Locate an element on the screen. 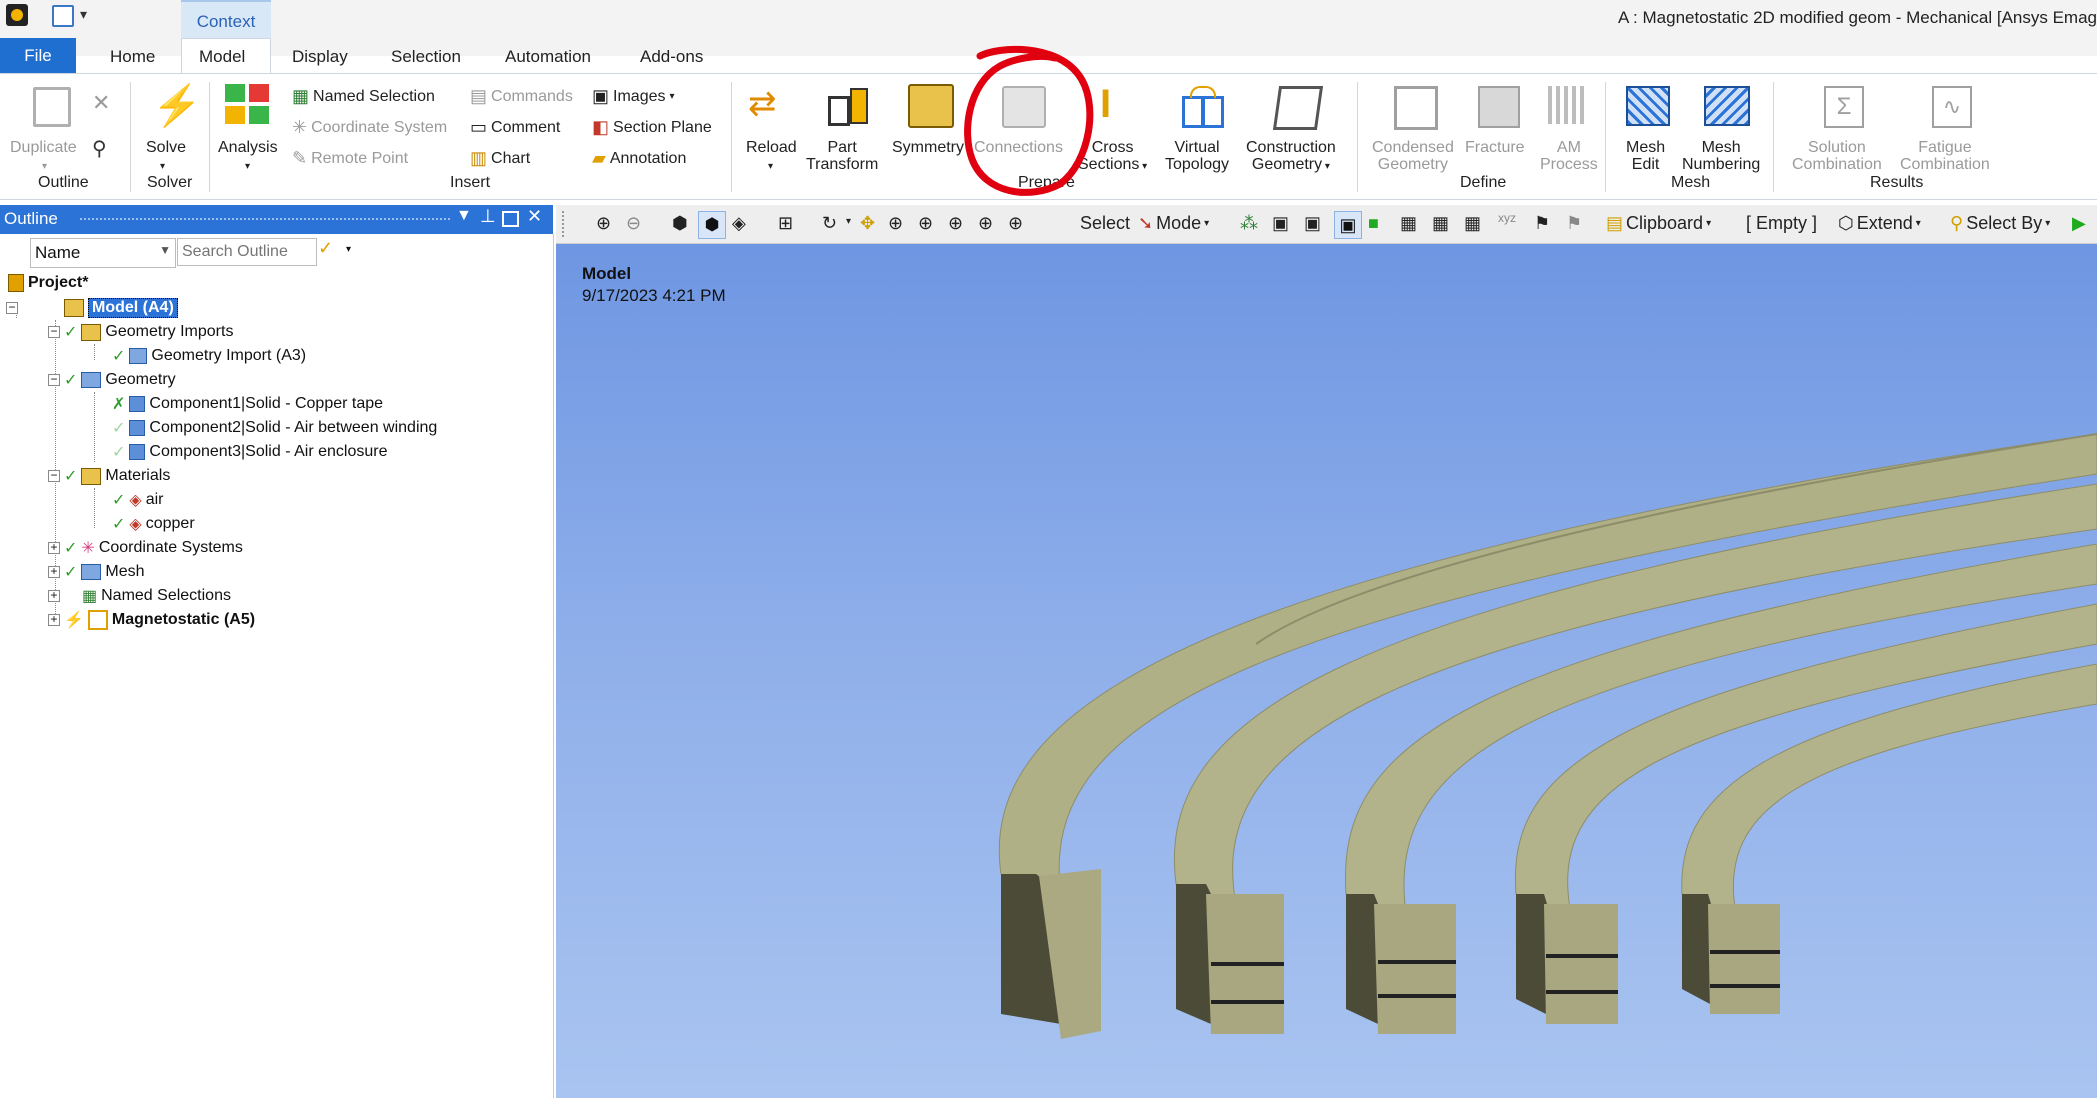 Image resolution: width=2097 pixels, height=1098 pixels. zoom-to-fit-icon: ⊕ is located at coordinates (955, 223).